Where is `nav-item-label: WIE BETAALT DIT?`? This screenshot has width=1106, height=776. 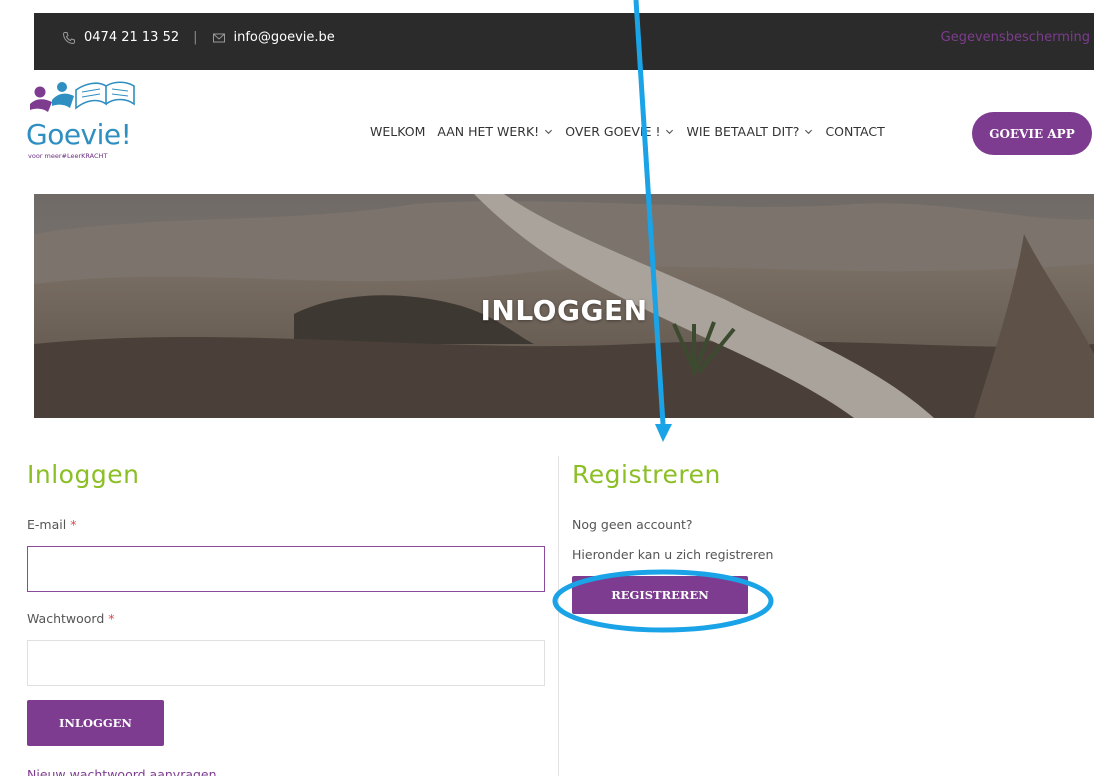 nav-item-label: WIE BETAALT DIT? is located at coordinates (743, 131).